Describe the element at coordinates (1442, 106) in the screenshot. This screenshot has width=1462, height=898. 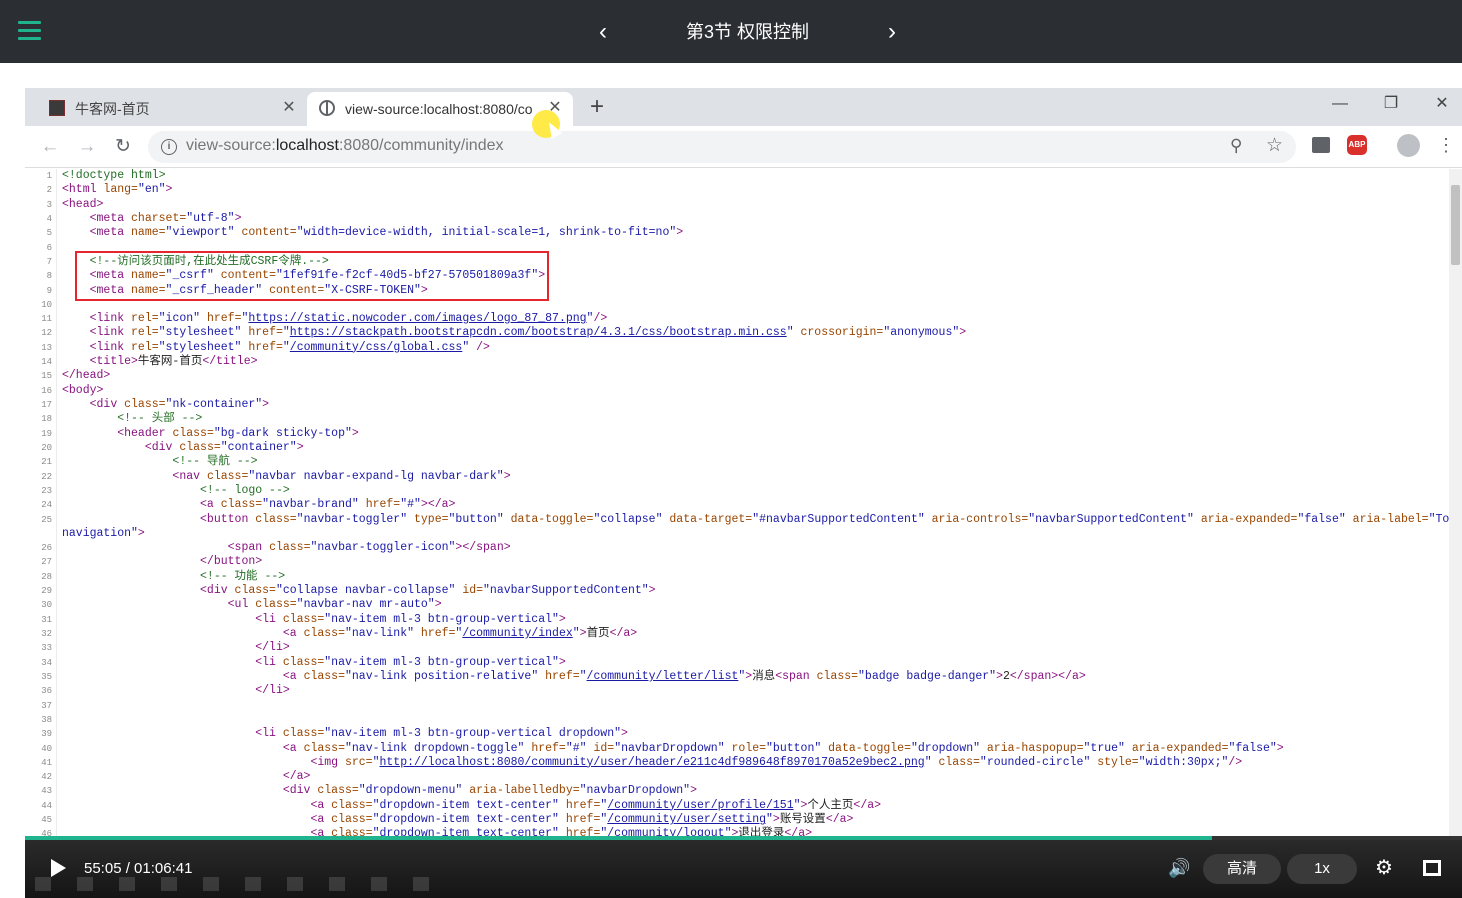
I see `window-close-button: ✕` at that location.